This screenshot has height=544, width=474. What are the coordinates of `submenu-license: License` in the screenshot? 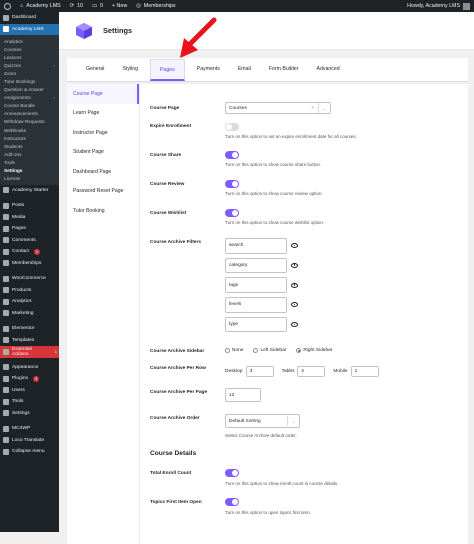 It's located at (29, 179).